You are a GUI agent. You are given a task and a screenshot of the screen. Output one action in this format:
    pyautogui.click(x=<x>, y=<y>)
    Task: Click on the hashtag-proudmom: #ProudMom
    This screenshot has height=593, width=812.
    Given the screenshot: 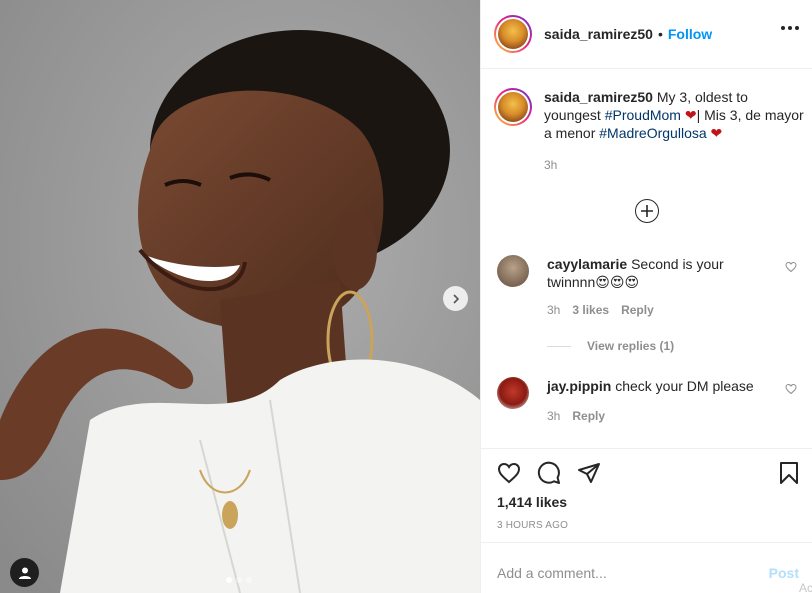 What is the action you would take?
    pyautogui.click(x=643, y=115)
    